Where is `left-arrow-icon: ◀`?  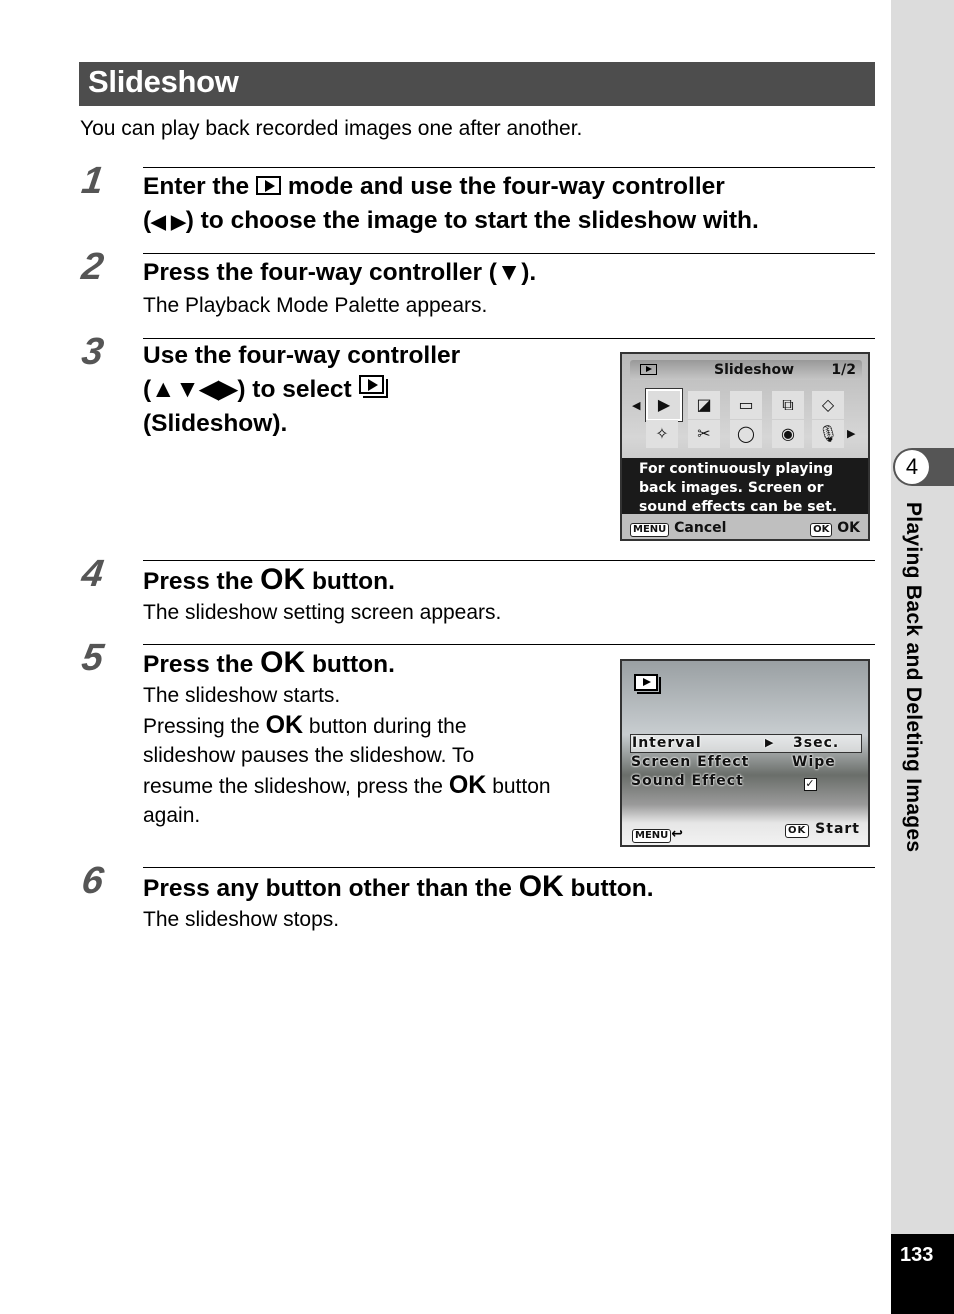 left-arrow-icon: ◀ is located at coordinates (636, 405).